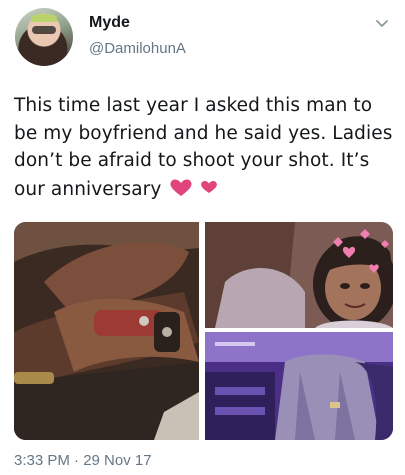 Image resolution: width=405 pixels, height=475 pixels. I want to click on tweet-timestamp: 3:33 PM · 29 Nov 17, so click(83, 460).